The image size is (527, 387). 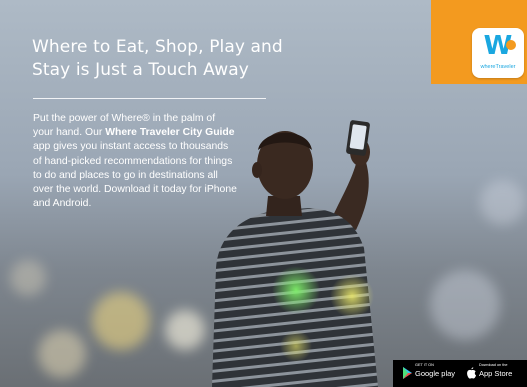 I want to click on logo-mark: W, so click(x=498, y=46).